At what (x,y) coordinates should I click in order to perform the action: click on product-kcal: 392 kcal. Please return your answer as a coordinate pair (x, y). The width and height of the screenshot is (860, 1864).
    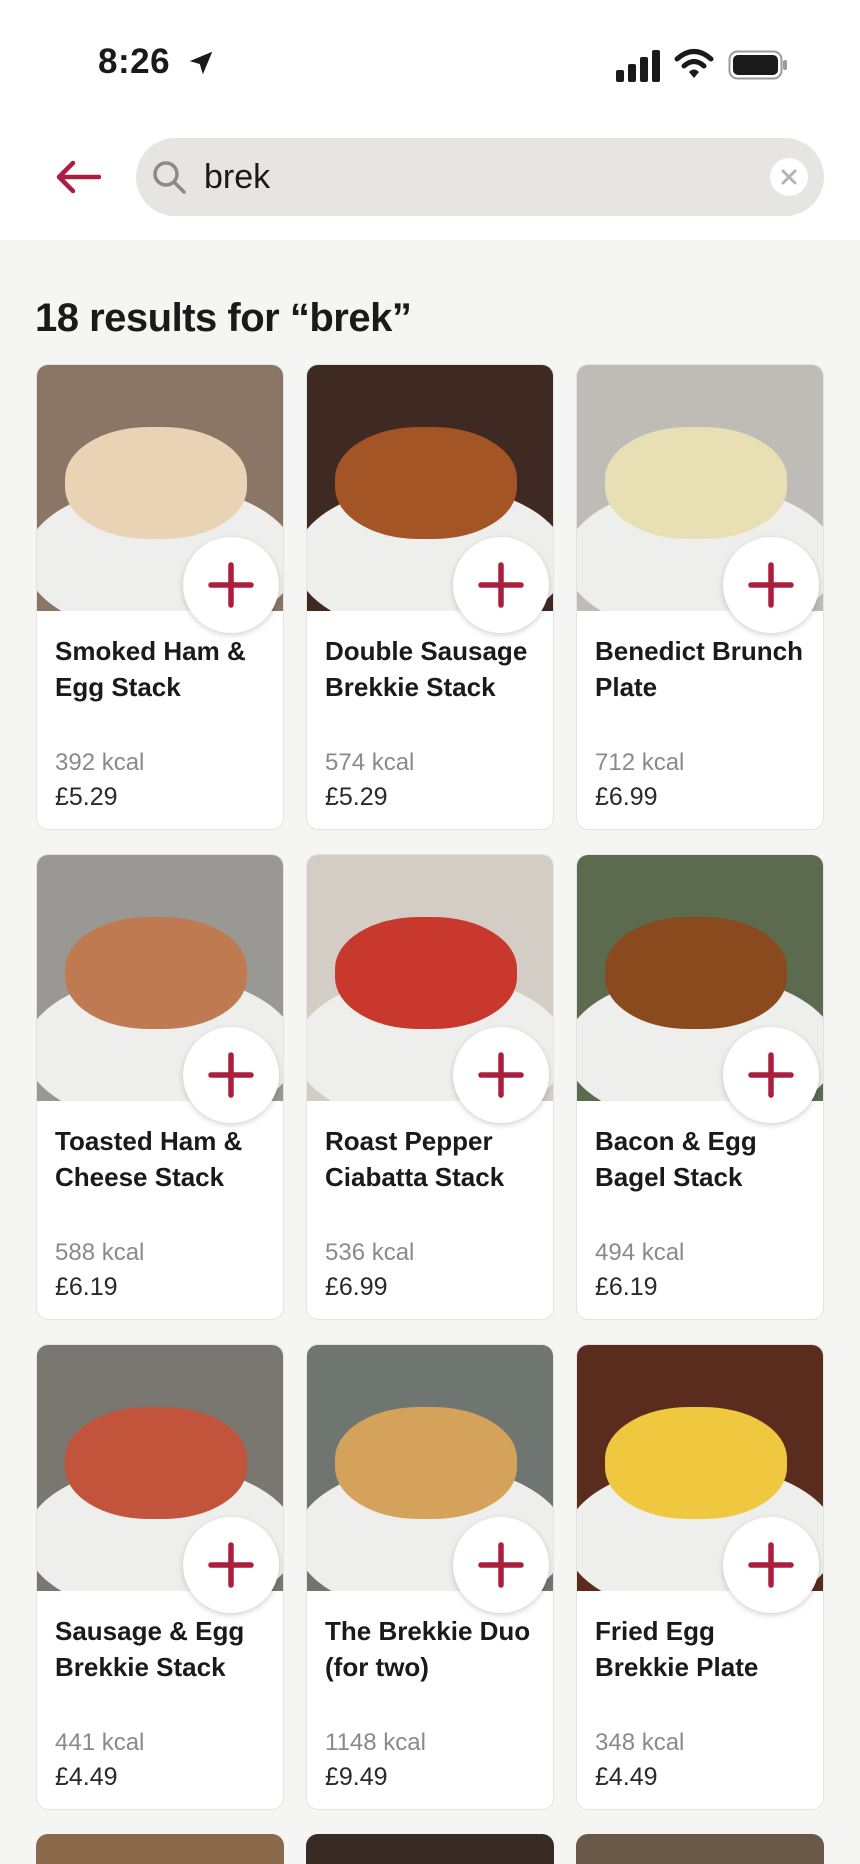
    Looking at the image, I should click on (100, 762).